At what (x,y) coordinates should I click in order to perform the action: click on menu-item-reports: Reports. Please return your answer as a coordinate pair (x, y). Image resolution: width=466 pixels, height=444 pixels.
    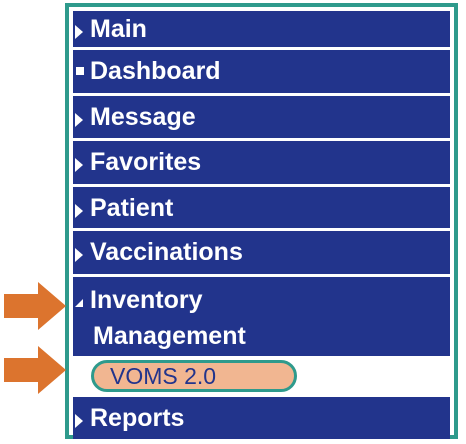
    Looking at the image, I should click on (261, 418).